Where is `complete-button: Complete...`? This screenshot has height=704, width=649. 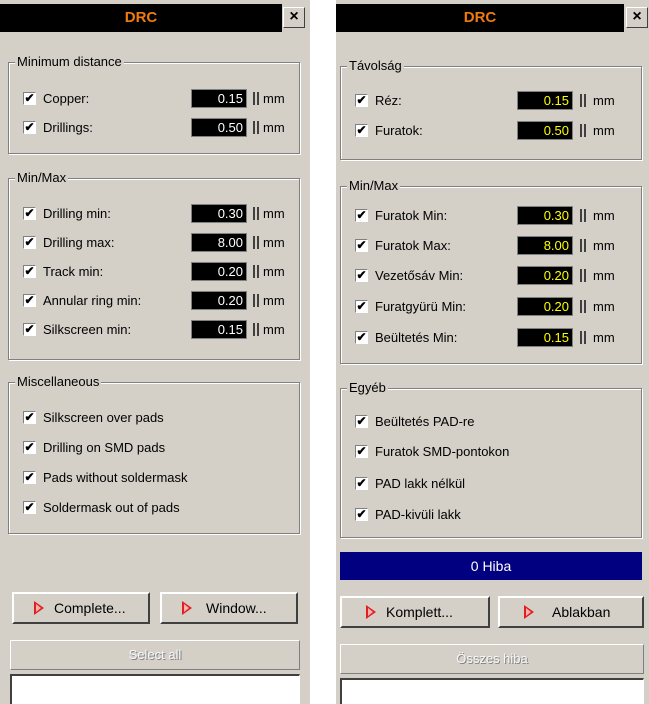 complete-button: Complete... is located at coordinates (81, 608).